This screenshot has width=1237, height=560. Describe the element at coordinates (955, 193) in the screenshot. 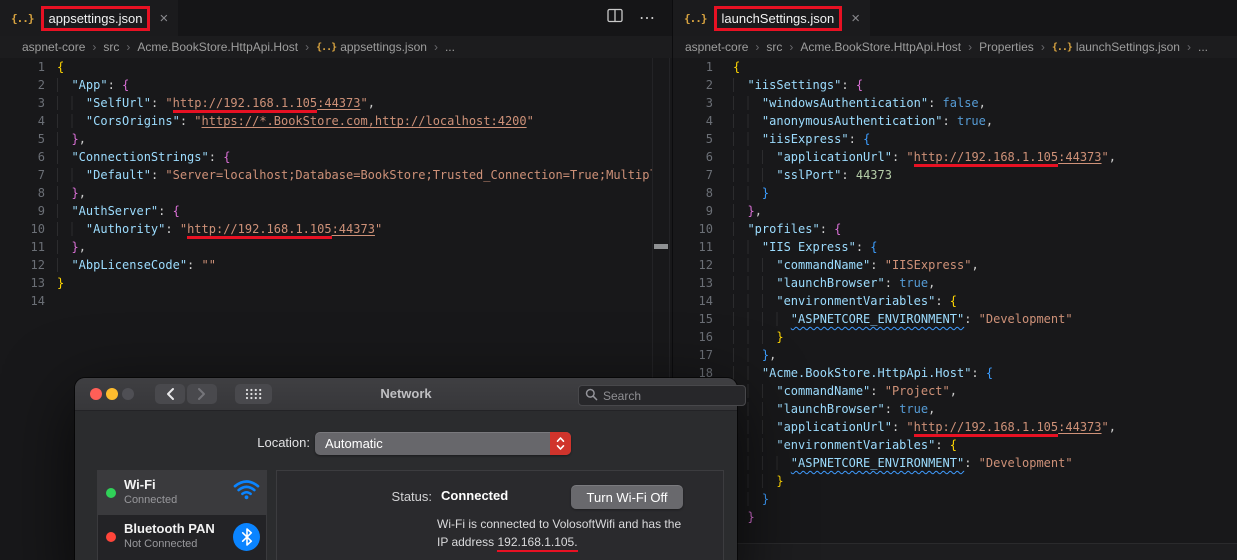

I see `code-line: 8 }` at that location.